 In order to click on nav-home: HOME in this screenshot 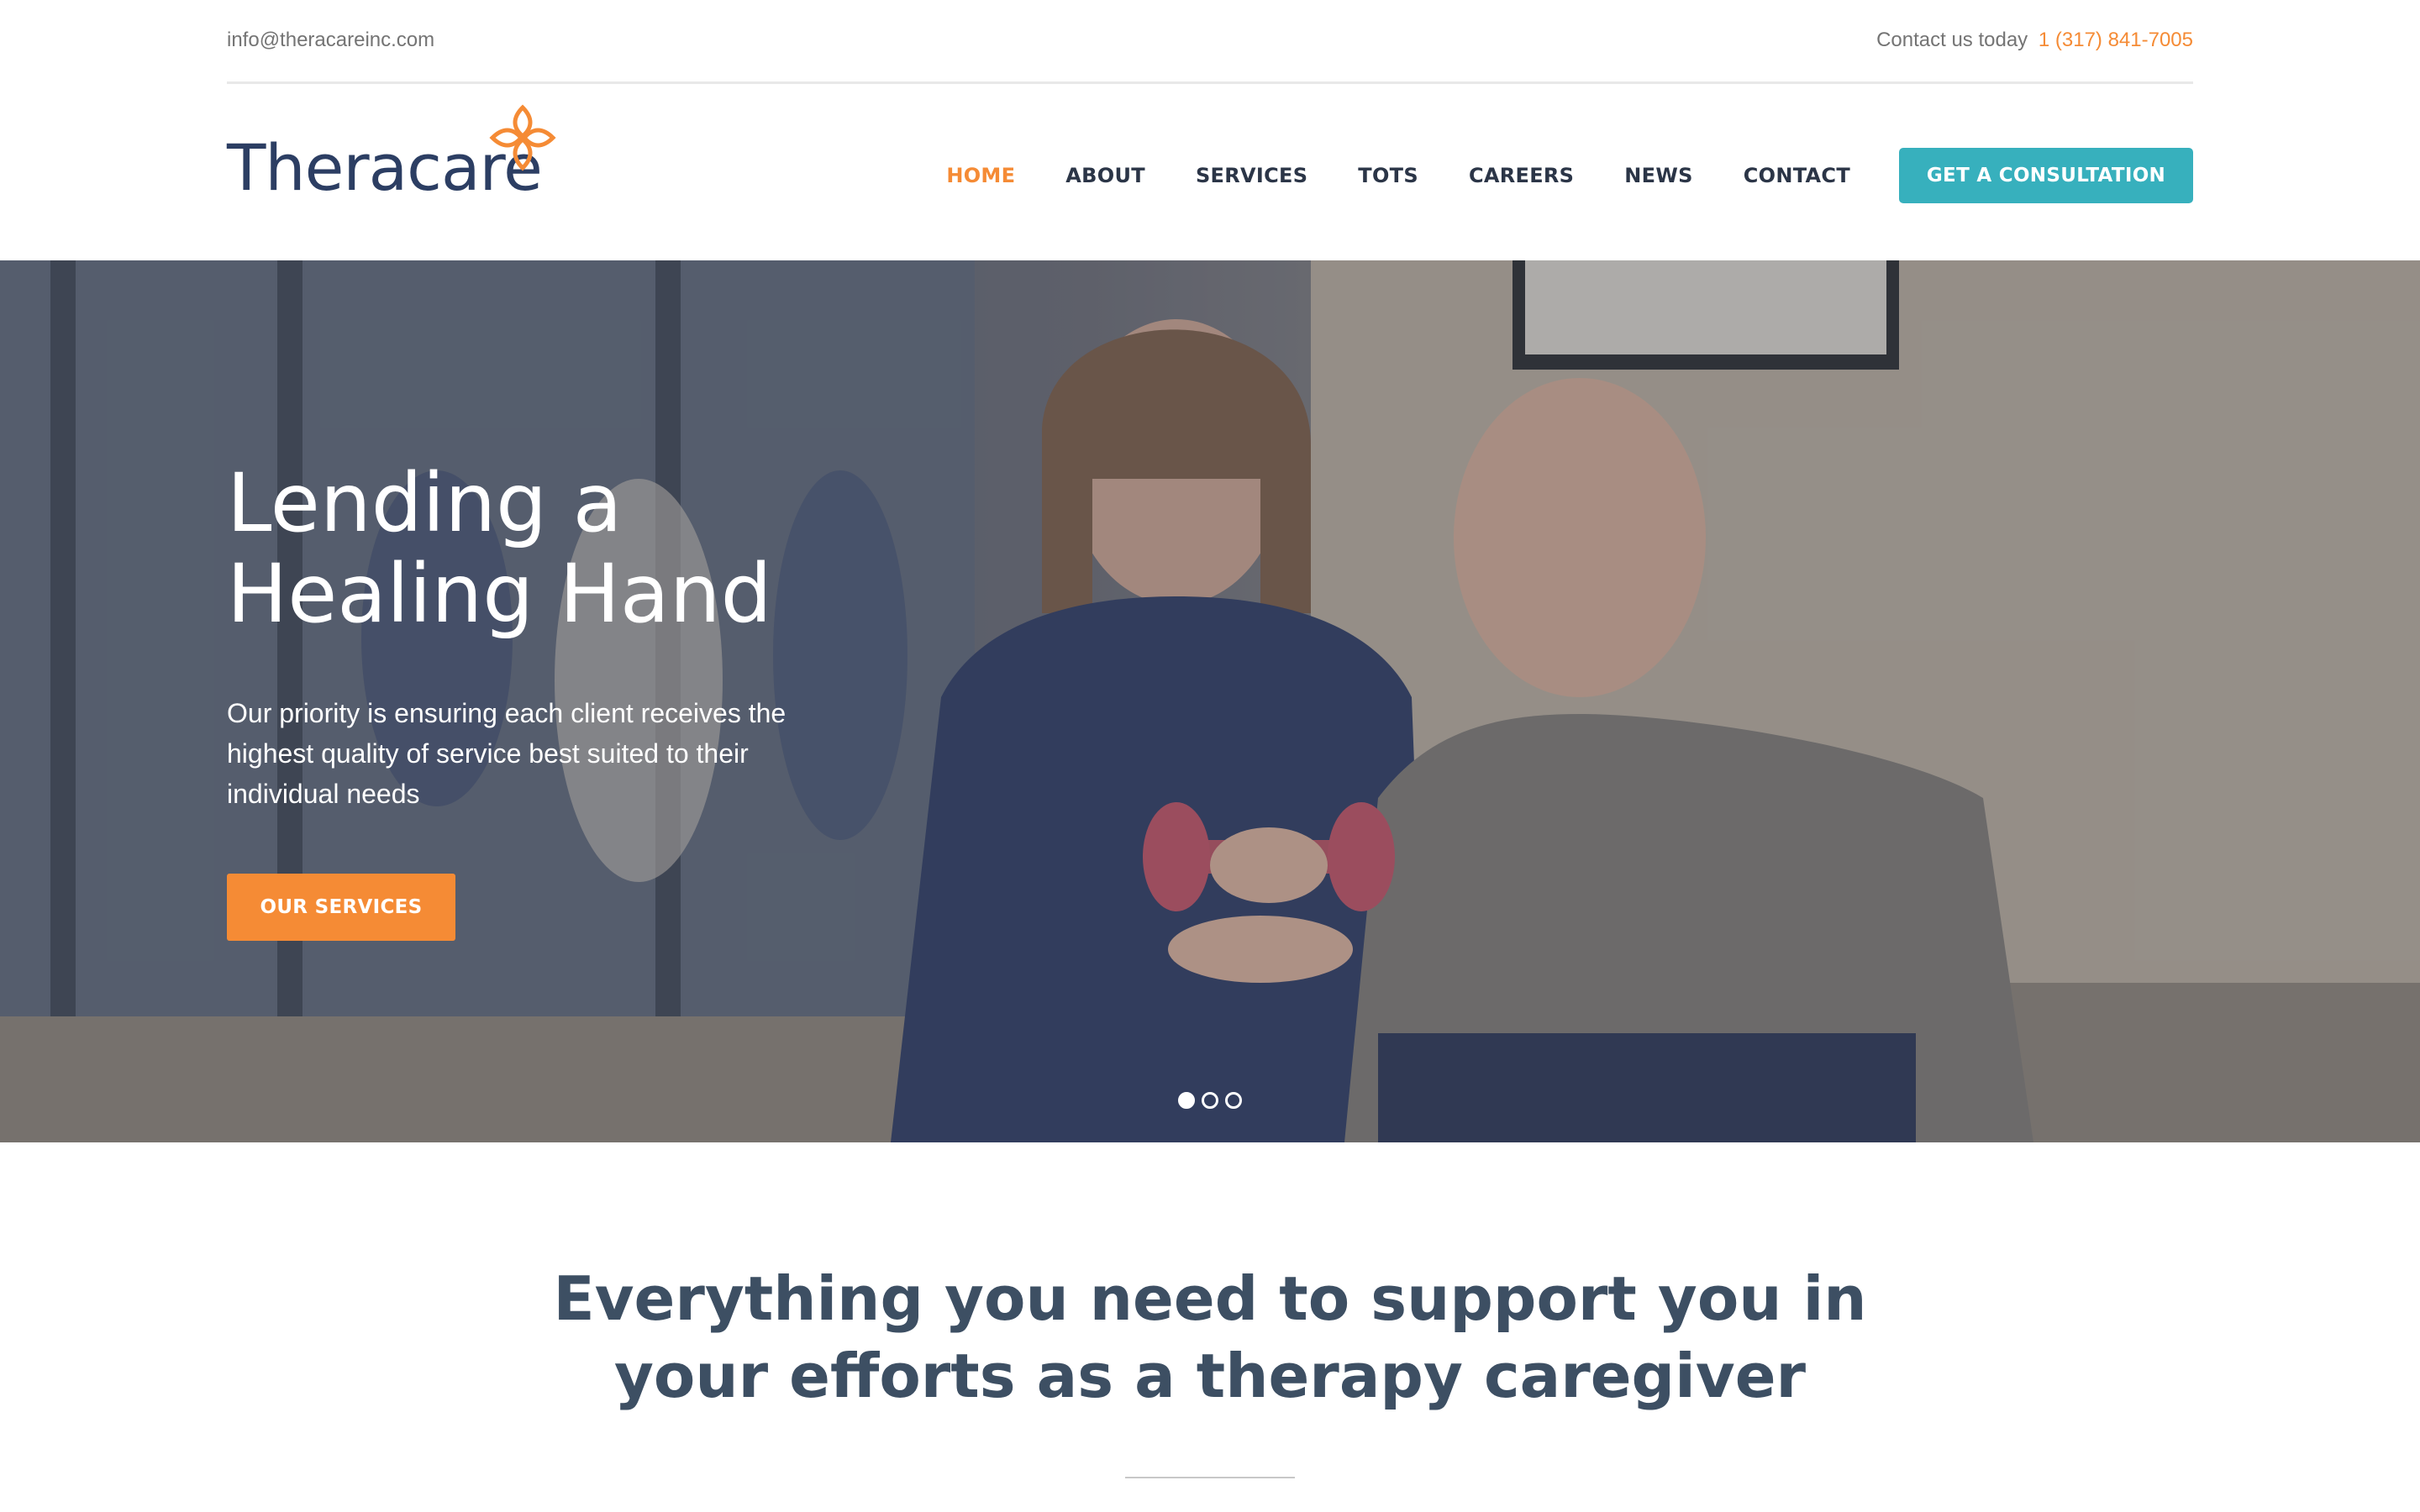, I will do `click(981, 175)`.